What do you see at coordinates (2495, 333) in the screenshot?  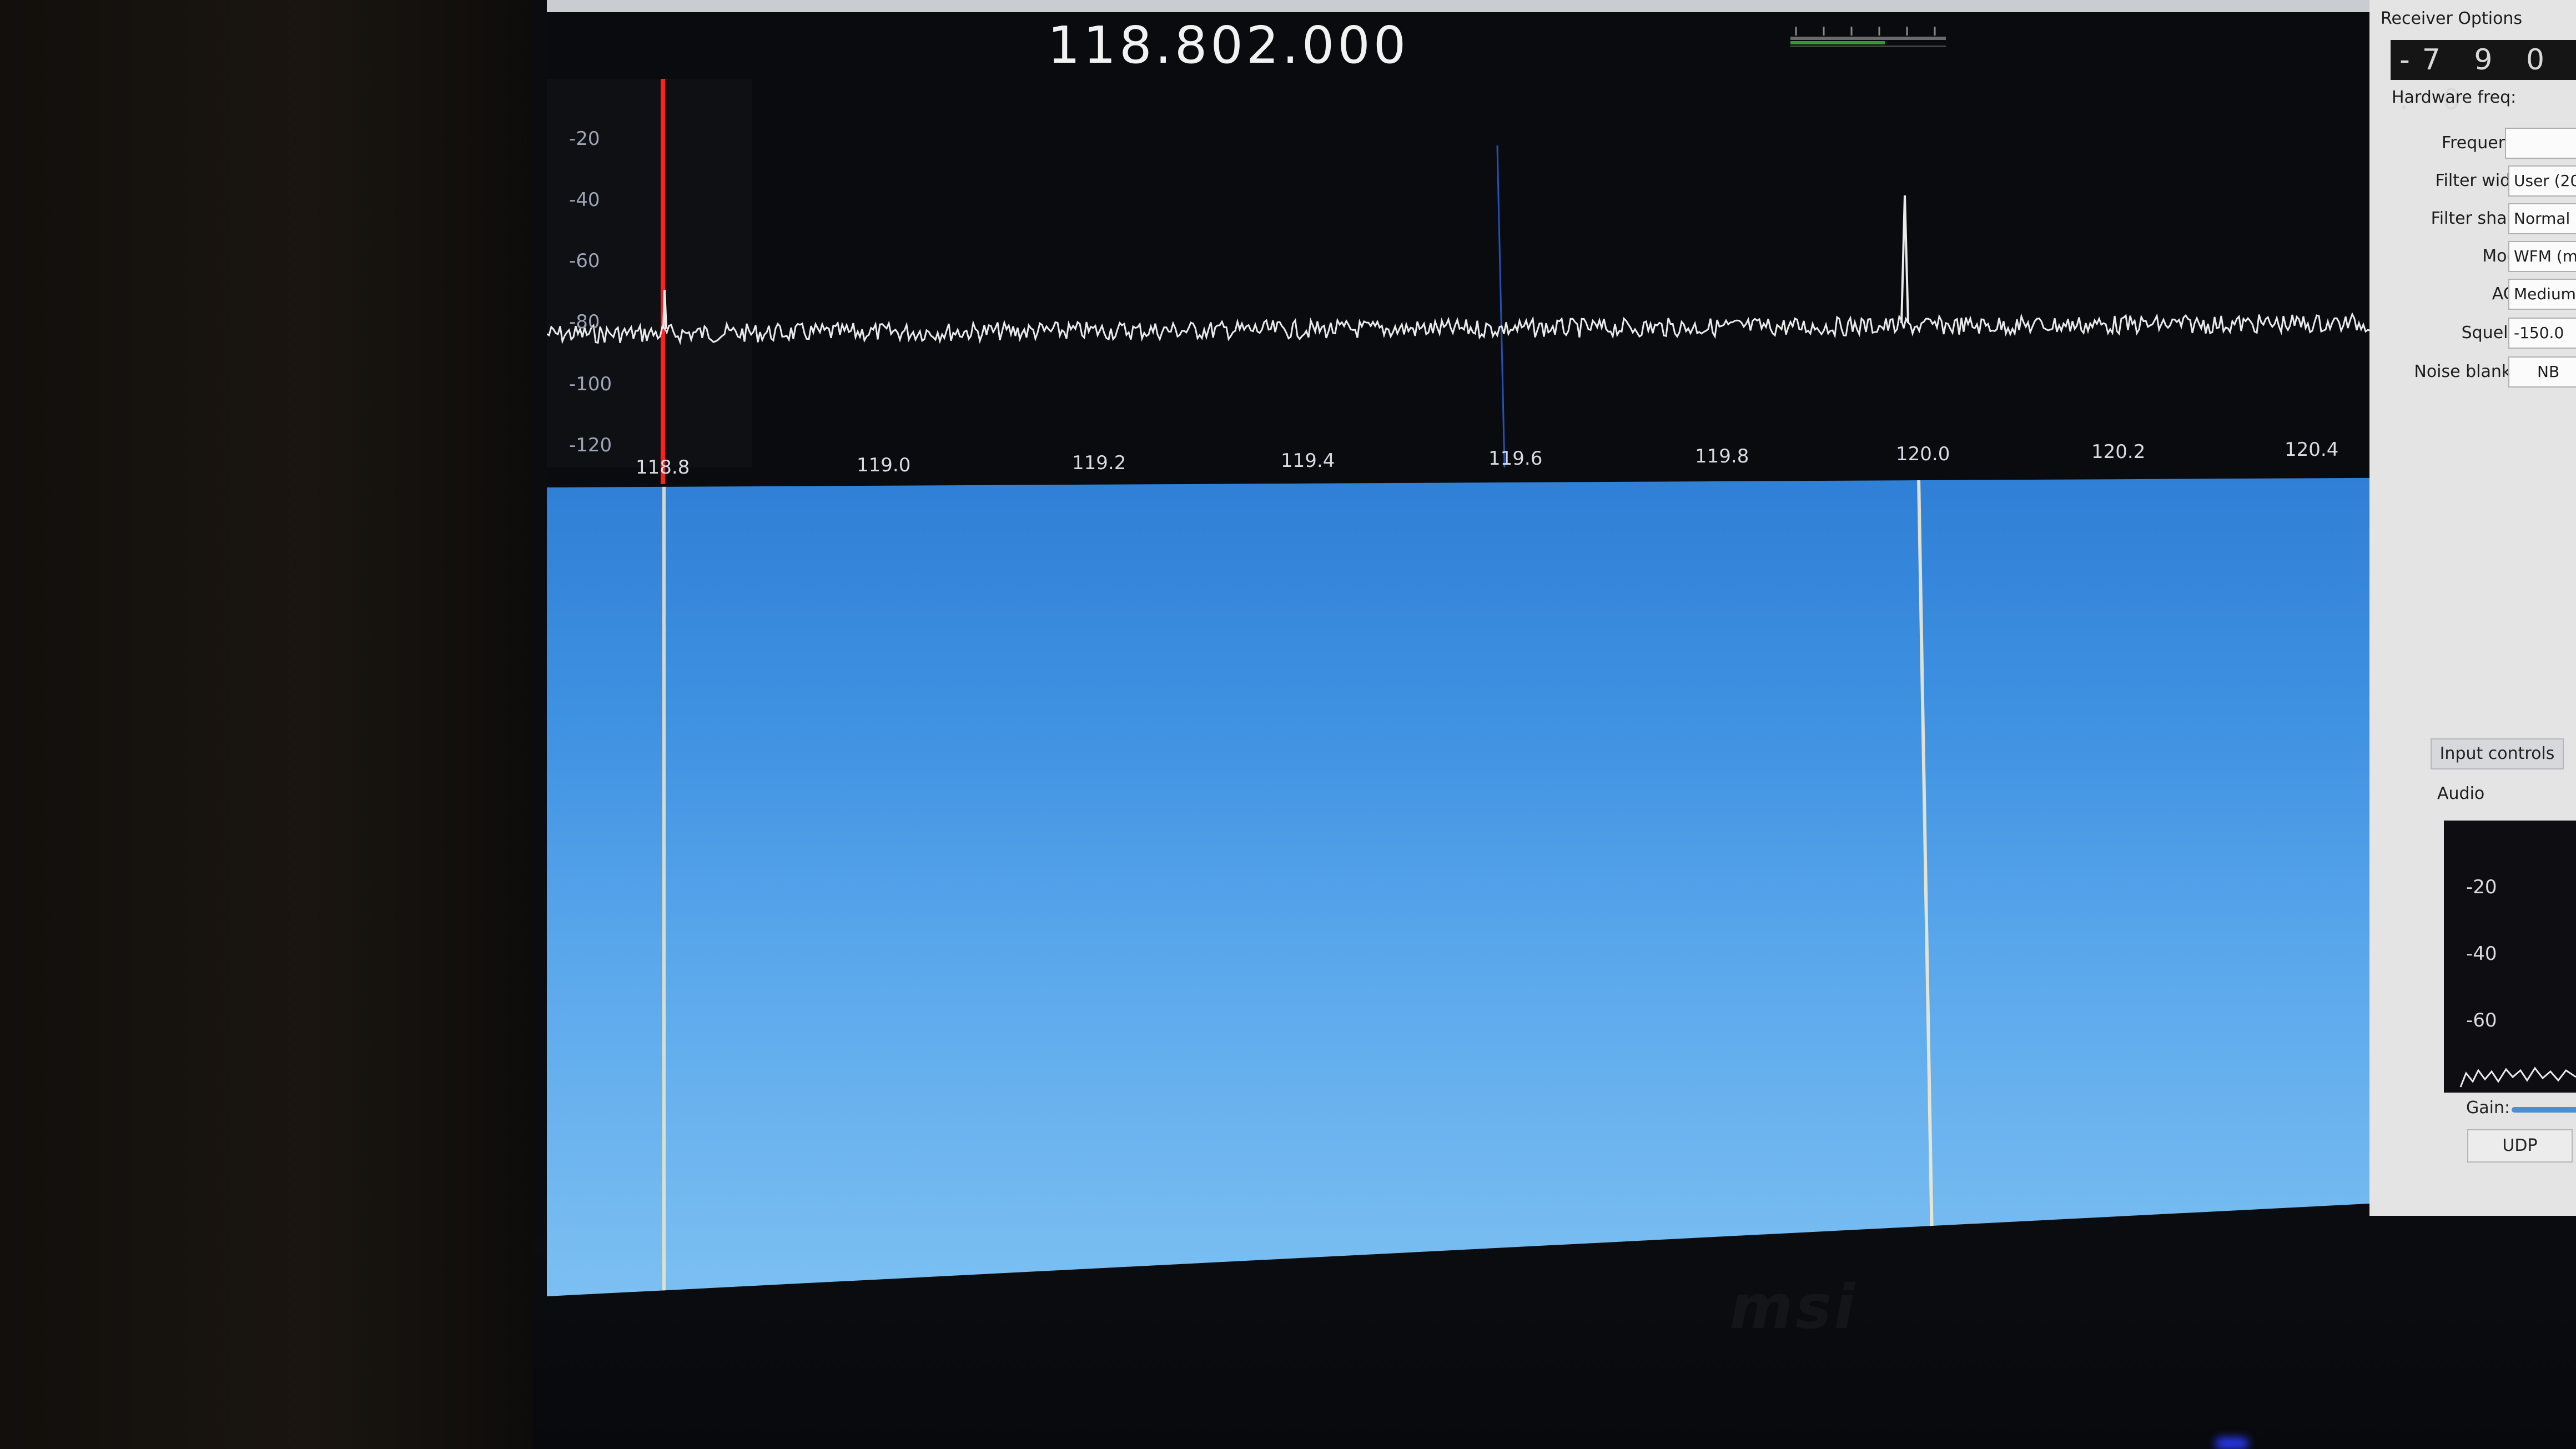 I see `squelch-label: Squelch` at bounding box center [2495, 333].